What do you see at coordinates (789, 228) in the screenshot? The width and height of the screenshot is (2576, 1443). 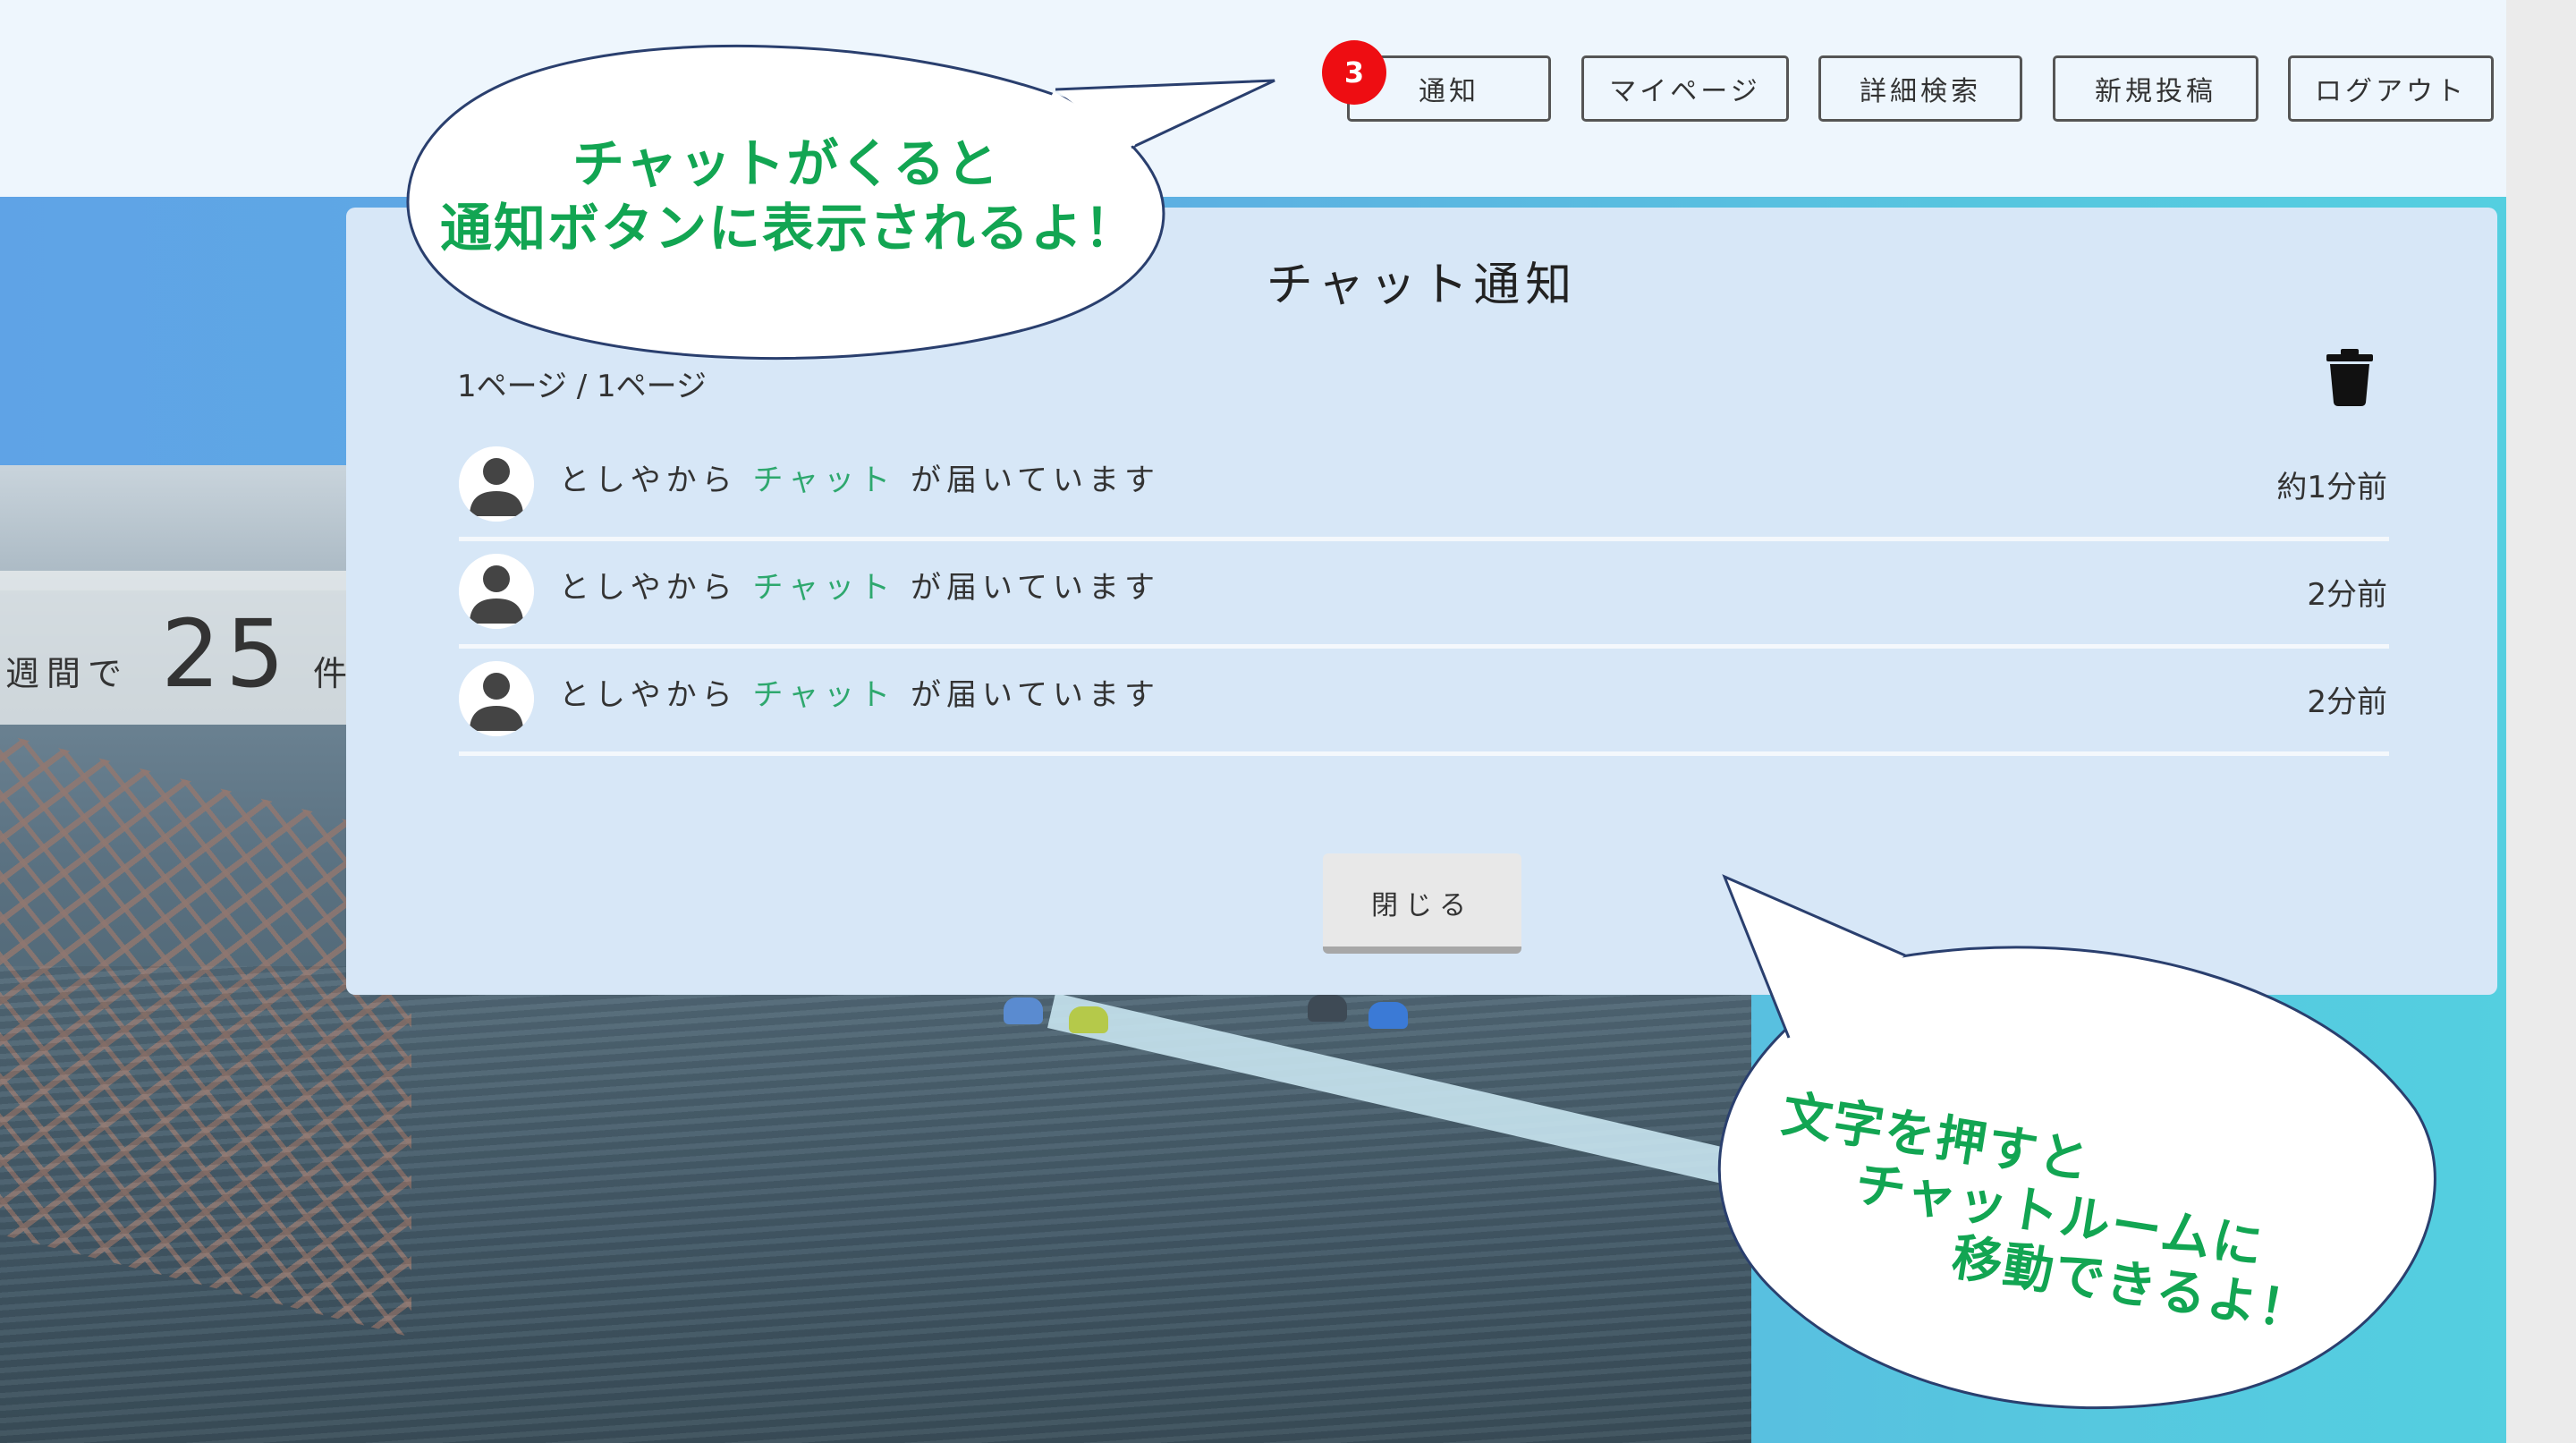 I see `notice-callout-text-2: 通知ボタンに表示されるよ！` at bounding box center [789, 228].